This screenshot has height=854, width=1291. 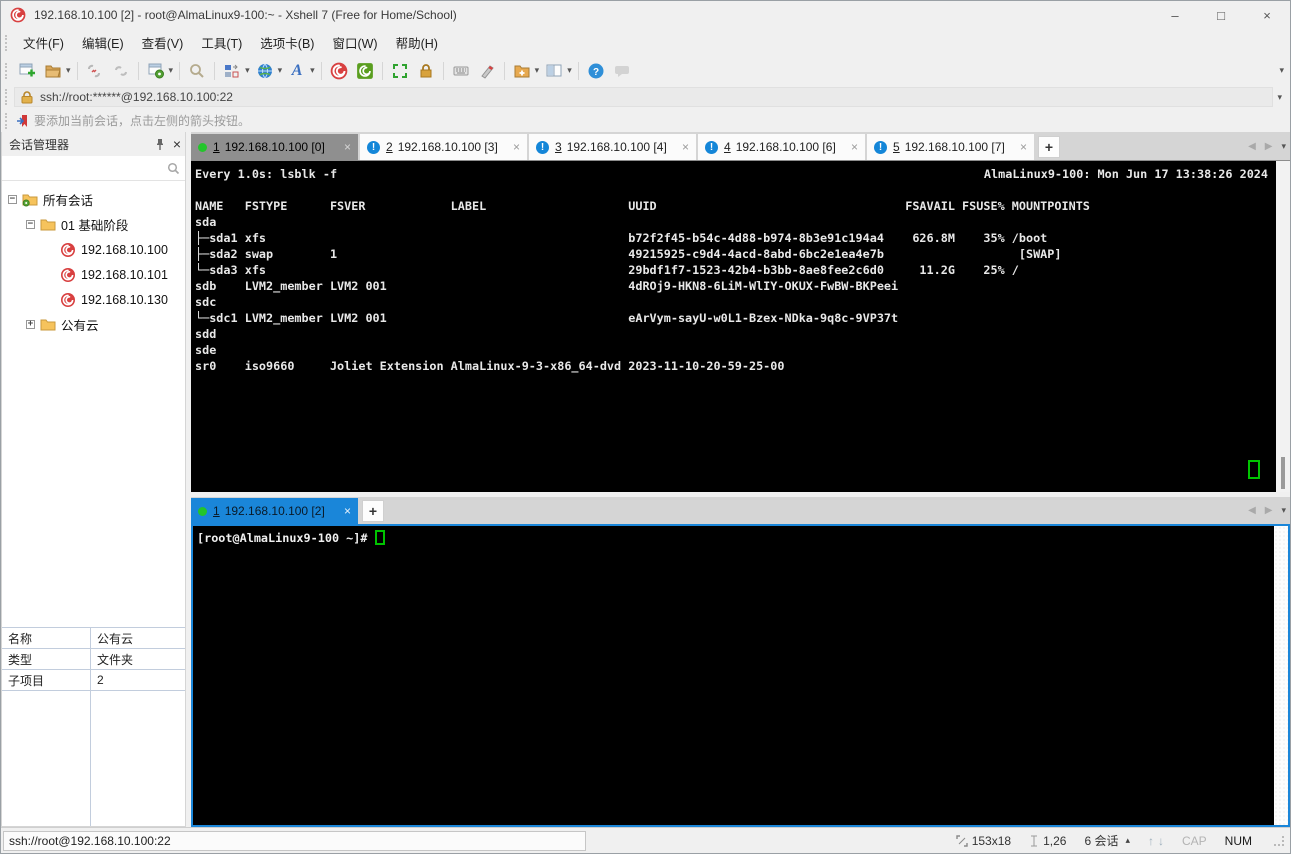 I want to click on split-window-dropdown: ▾, so click(x=569, y=70).